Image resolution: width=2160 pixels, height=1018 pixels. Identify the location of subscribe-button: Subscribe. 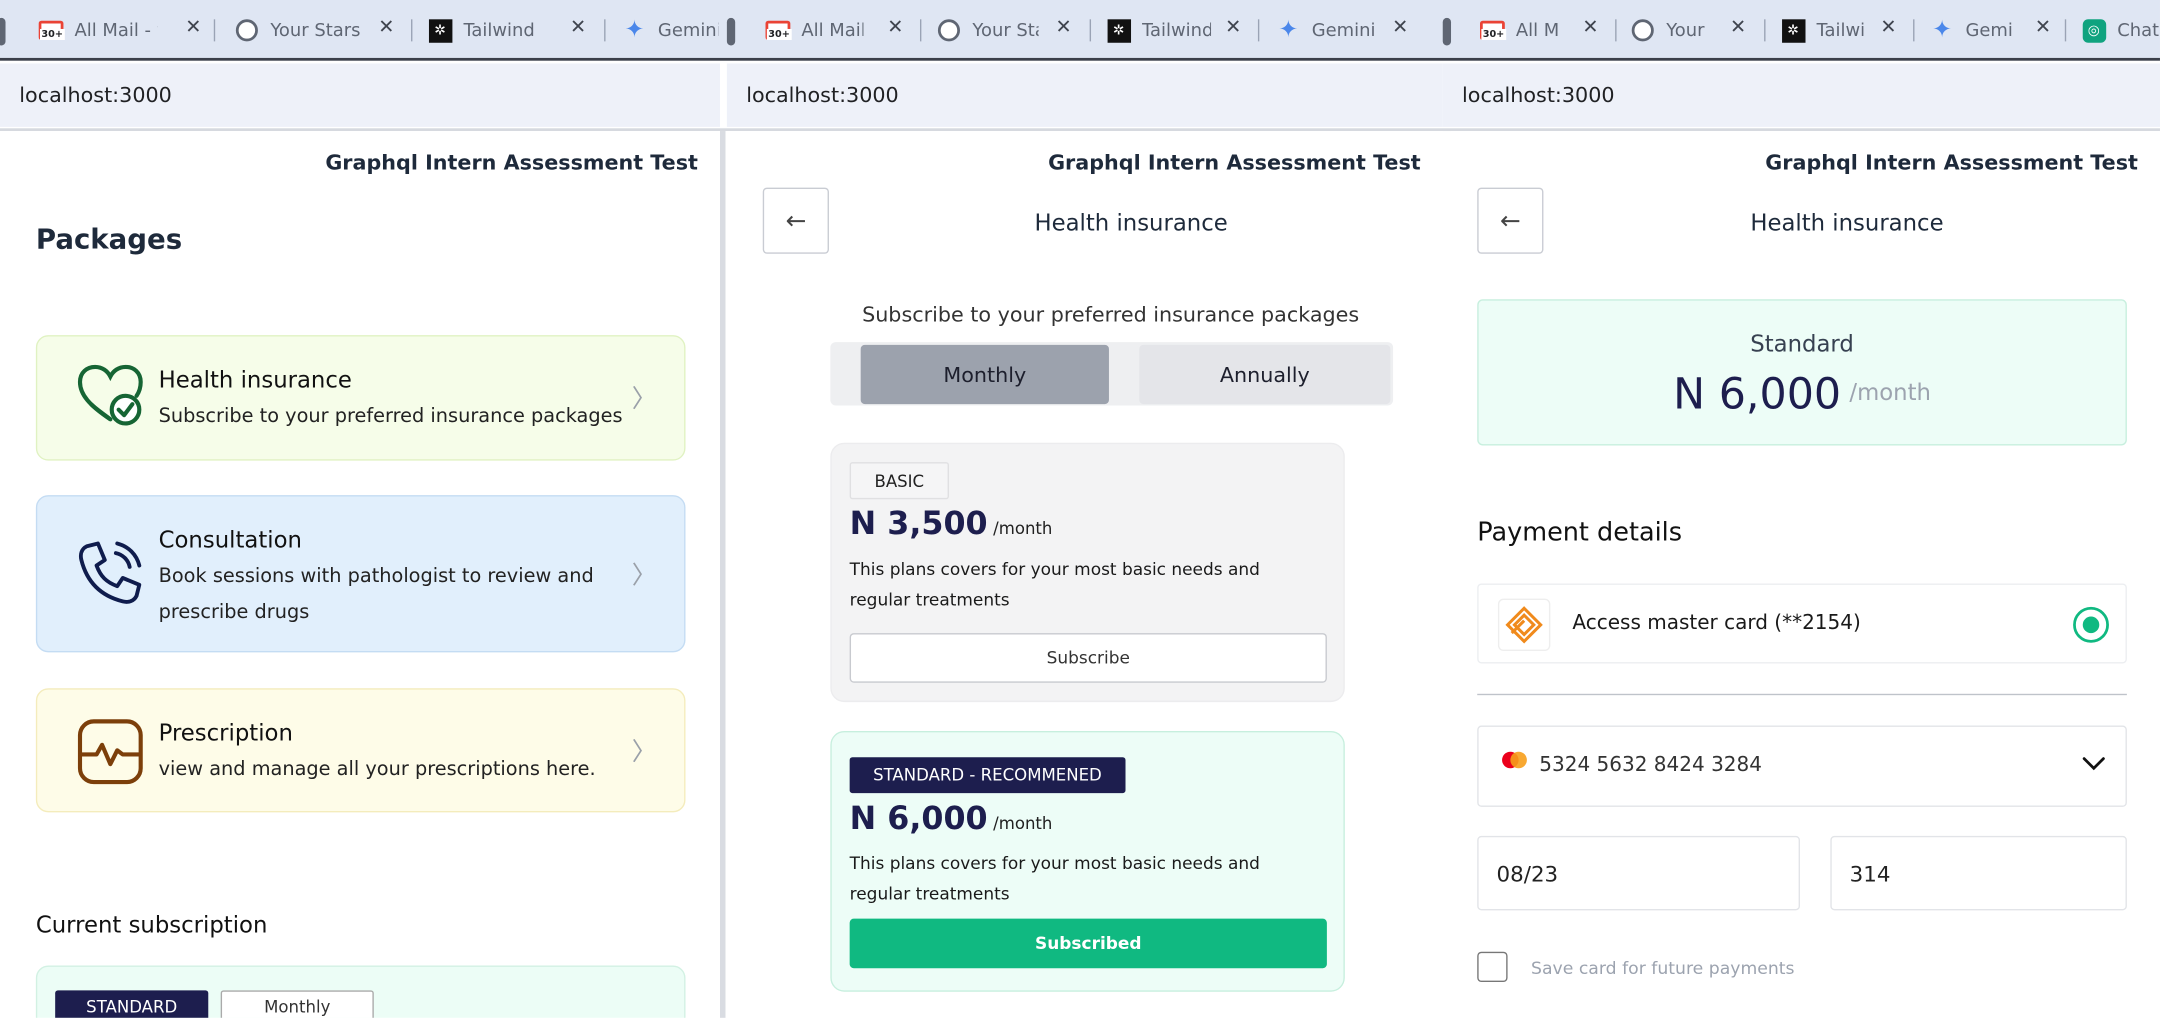
(1088, 658).